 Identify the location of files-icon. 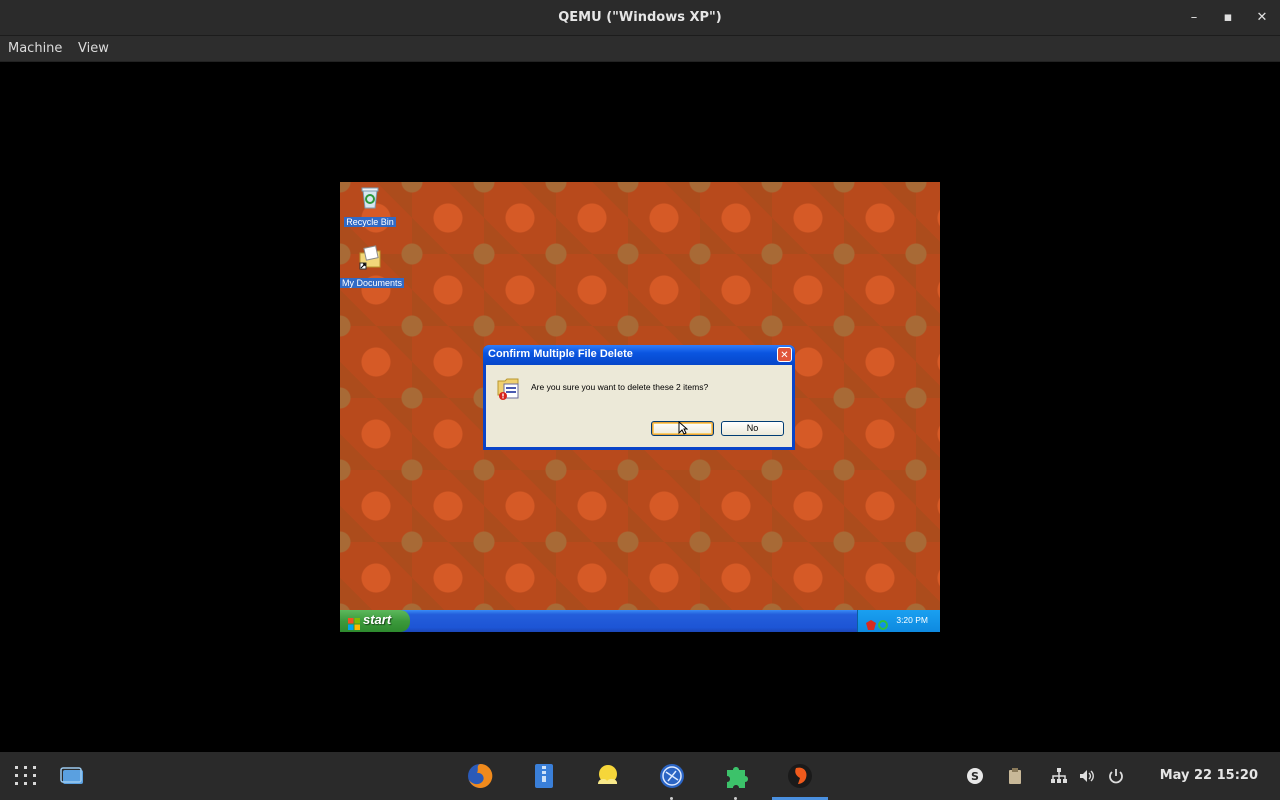
(544, 776).